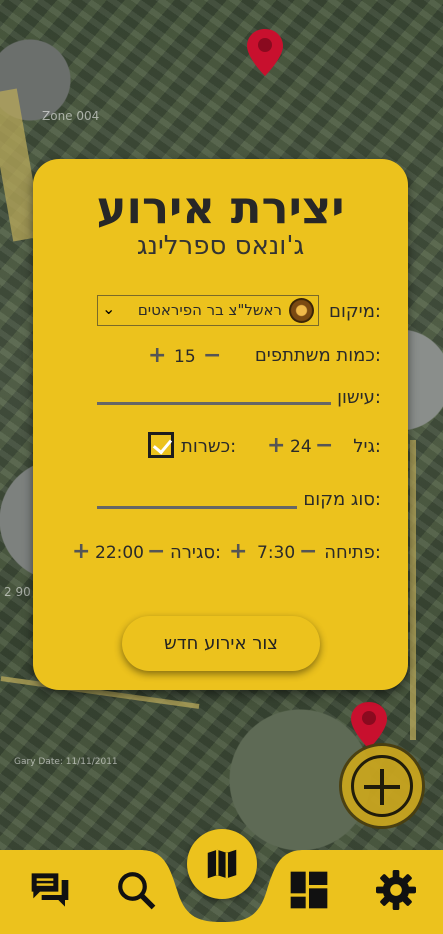  What do you see at coordinates (308, 552) in the screenshot?
I see `opening-minus-button: −` at bounding box center [308, 552].